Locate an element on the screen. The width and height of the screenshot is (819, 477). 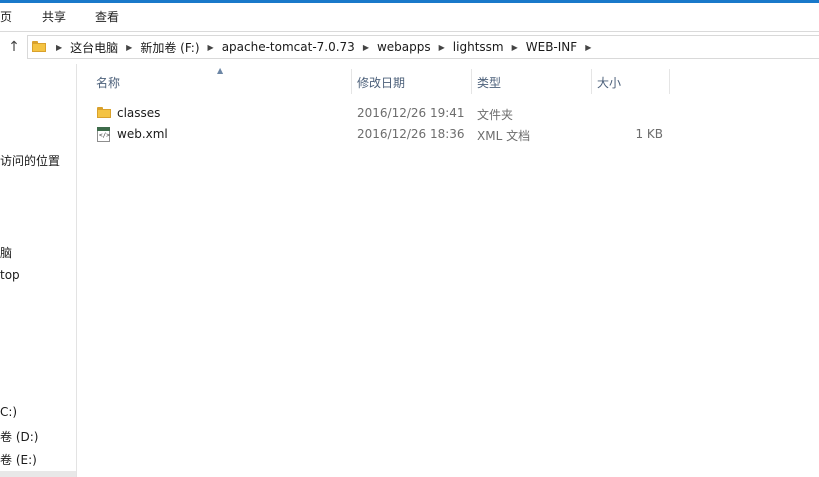
tab-view: 查看 is located at coordinates (107, 16).